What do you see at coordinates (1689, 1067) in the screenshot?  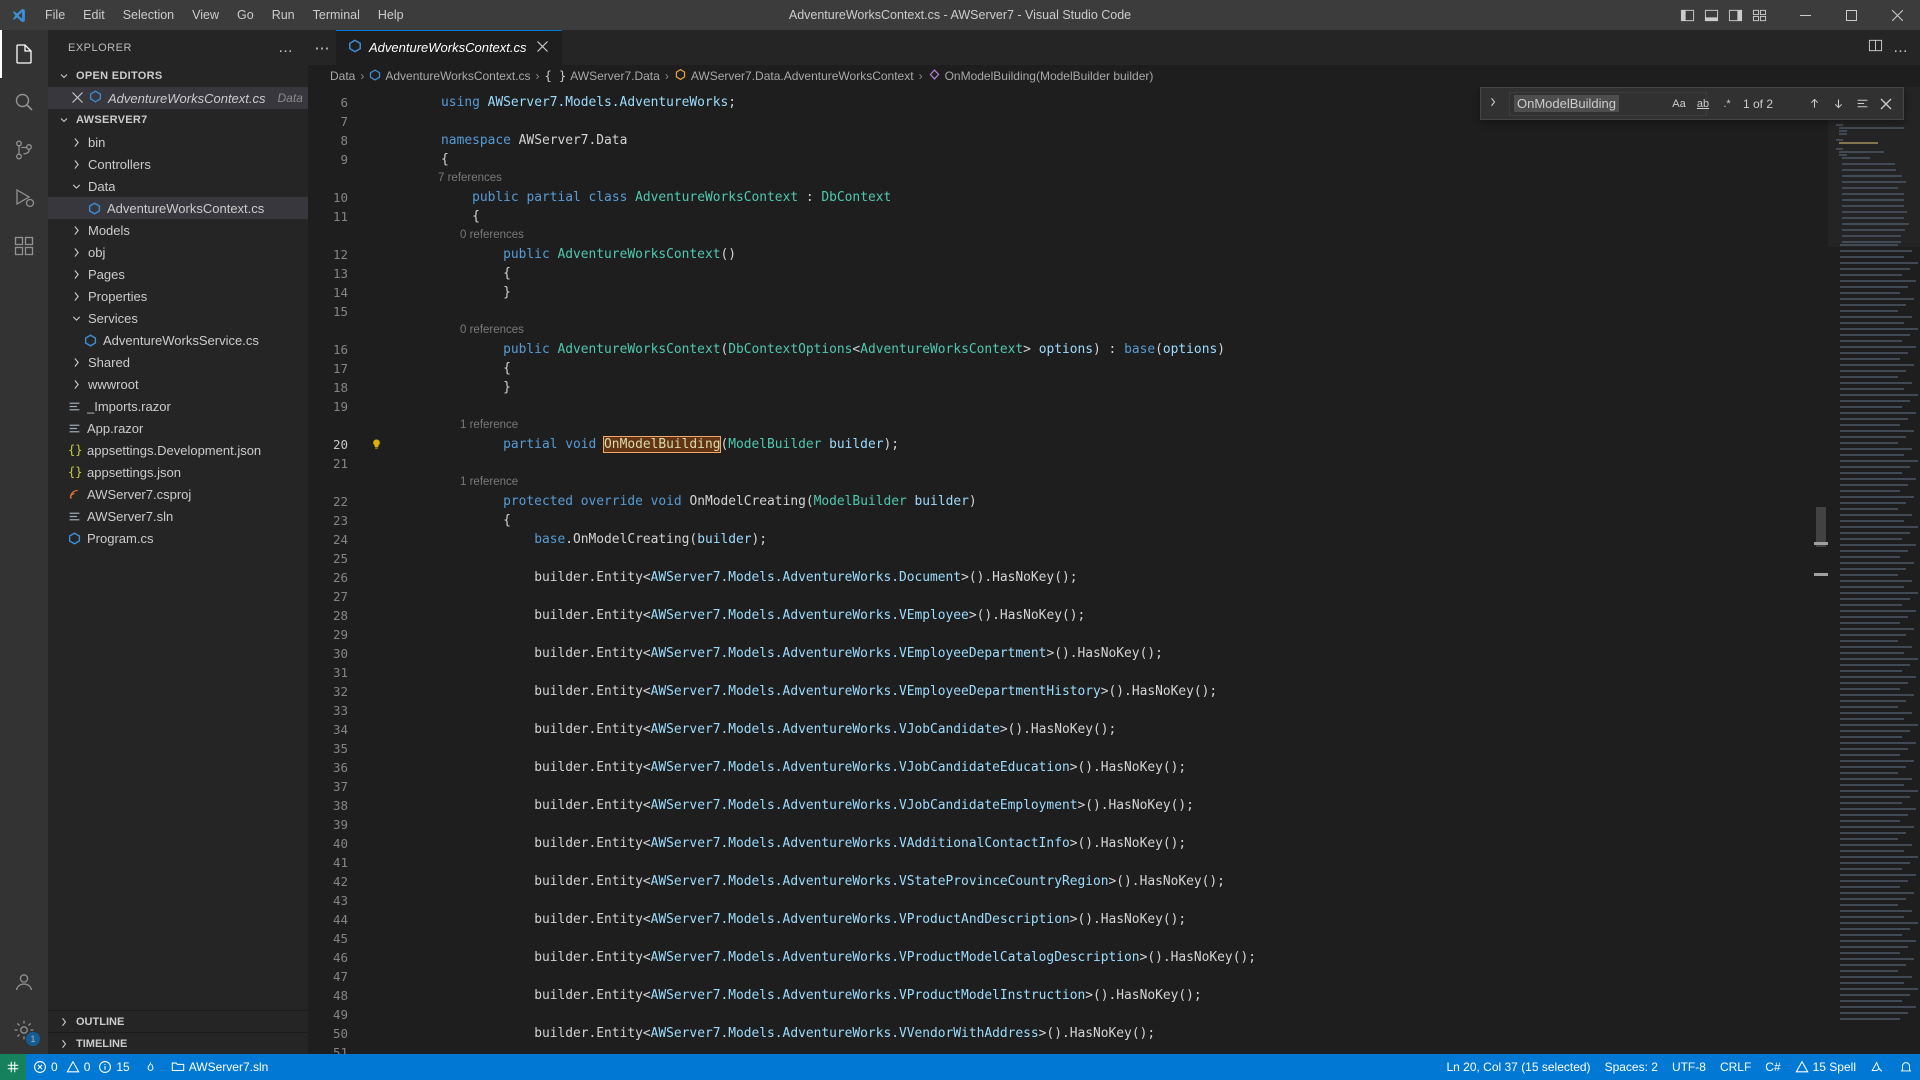 I see `status-encoding: UTF-8` at bounding box center [1689, 1067].